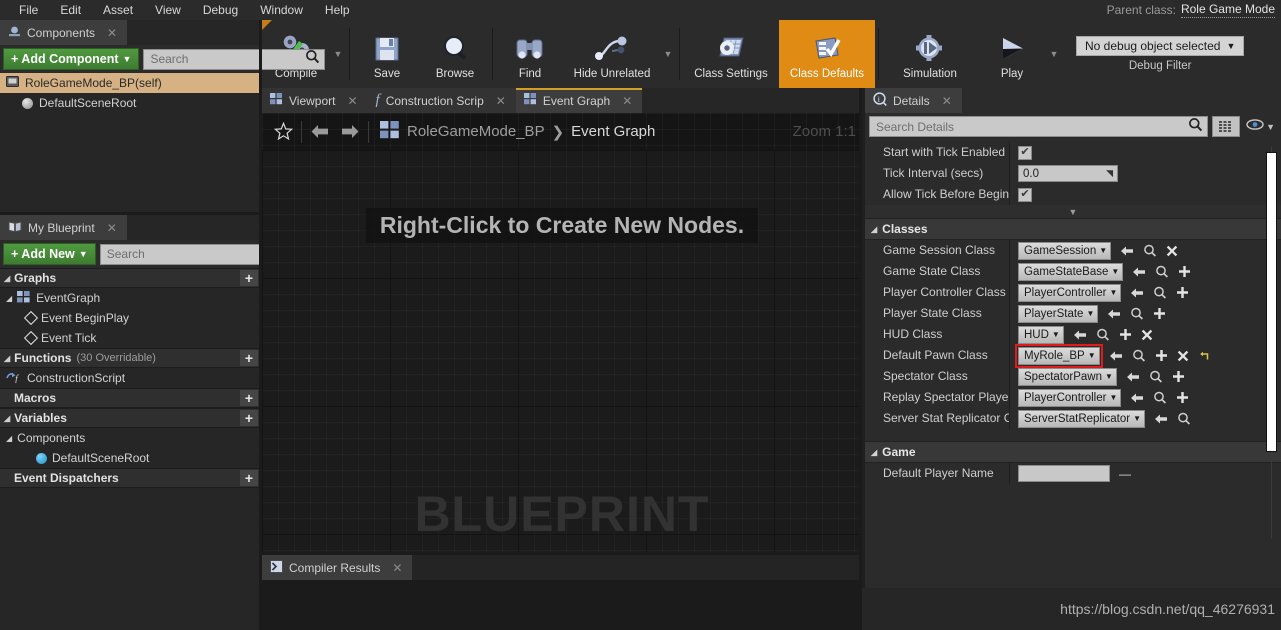 This screenshot has width=1281, height=630. Describe the element at coordinates (281, 10) in the screenshot. I see `menu-item-window: Window` at that location.